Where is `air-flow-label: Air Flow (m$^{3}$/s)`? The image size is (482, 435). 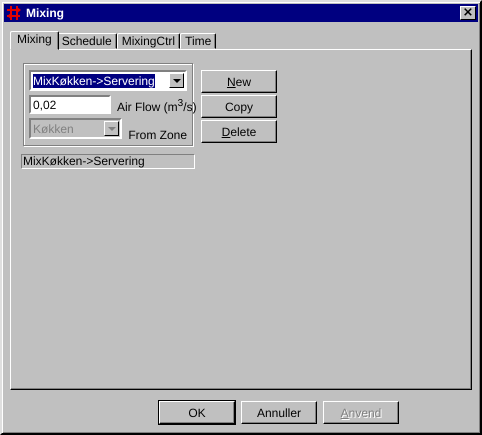 air-flow-label: Air Flow (m$^{3}$/s) is located at coordinates (157, 106).